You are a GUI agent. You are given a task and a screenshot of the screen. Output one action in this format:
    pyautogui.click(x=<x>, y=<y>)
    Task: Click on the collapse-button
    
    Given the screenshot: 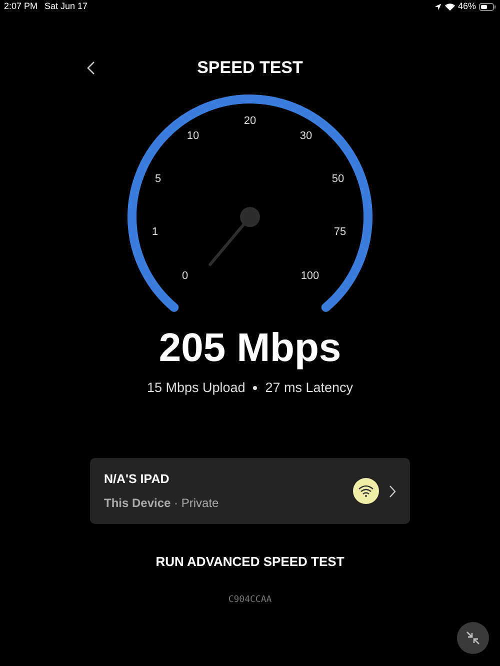 What is the action you would take?
    pyautogui.click(x=473, y=638)
    